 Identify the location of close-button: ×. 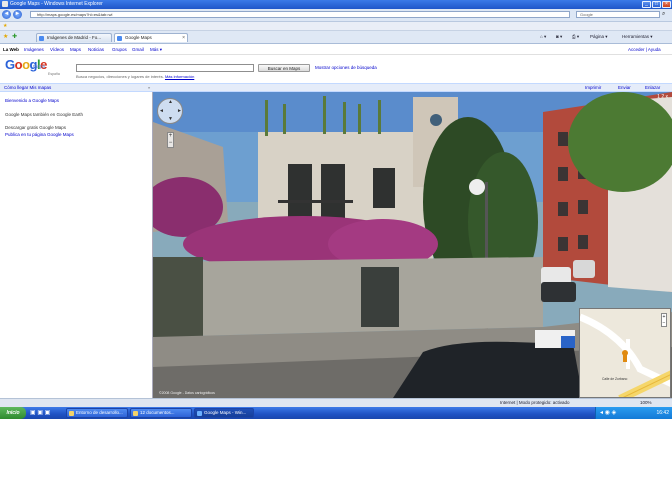
(666, 4).